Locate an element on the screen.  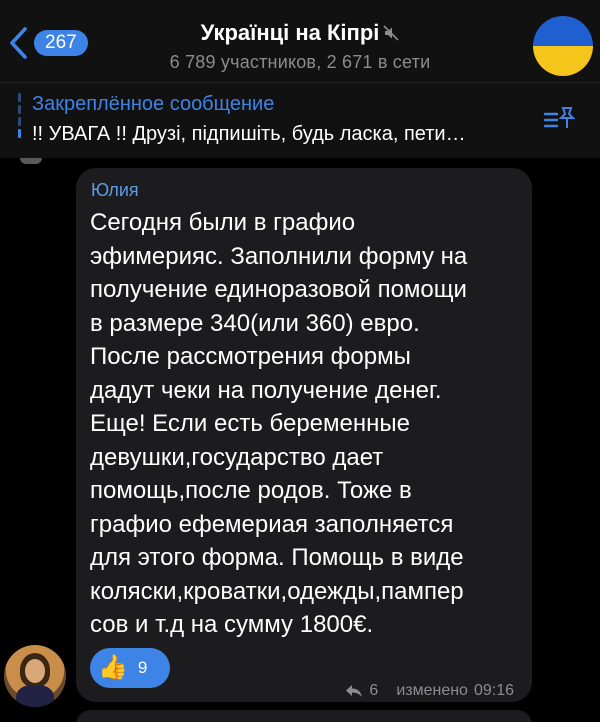
sender-name: Юлия is located at coordinates (115, 190).